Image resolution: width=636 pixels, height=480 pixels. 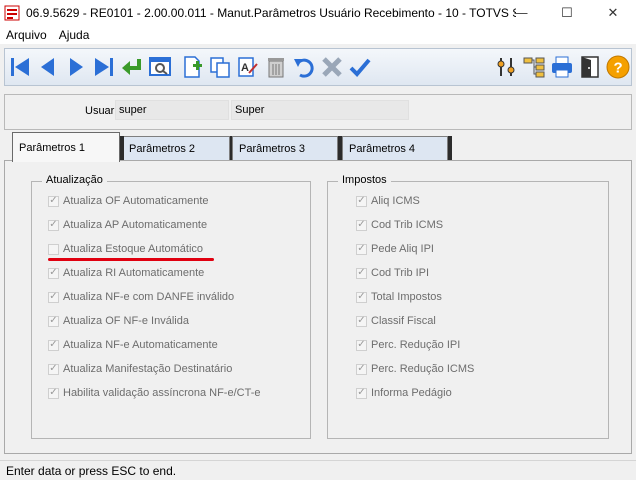 I want to click on help-button: ?, so click(x=618, y=67).